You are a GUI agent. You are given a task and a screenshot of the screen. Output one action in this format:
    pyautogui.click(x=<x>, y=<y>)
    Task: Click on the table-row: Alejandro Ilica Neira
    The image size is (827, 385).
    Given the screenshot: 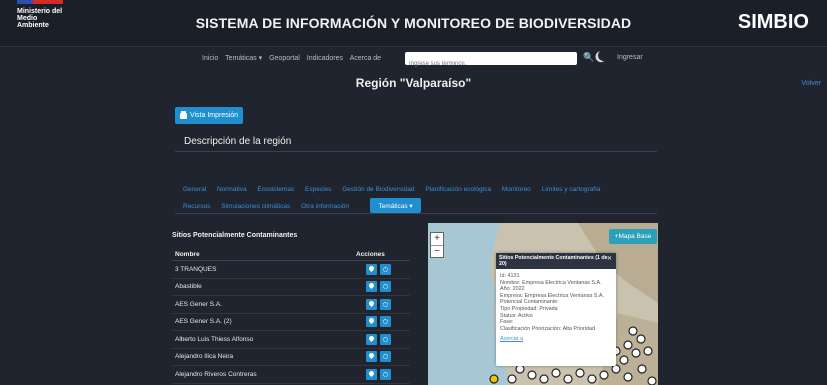 What is the action you would take?
    pyautogui.click(x=291, y=357)
    